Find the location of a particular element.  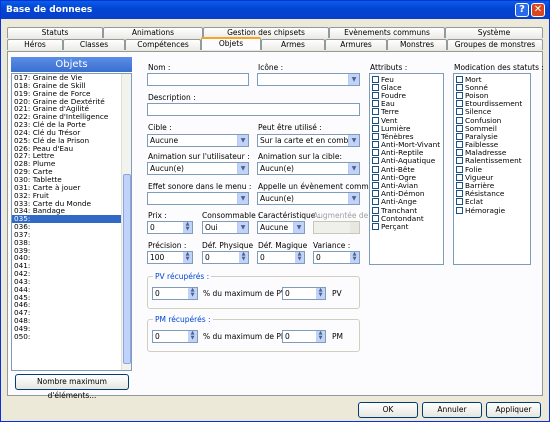

cible-select: Aucune ▼ is located at coordinates (198, 140).